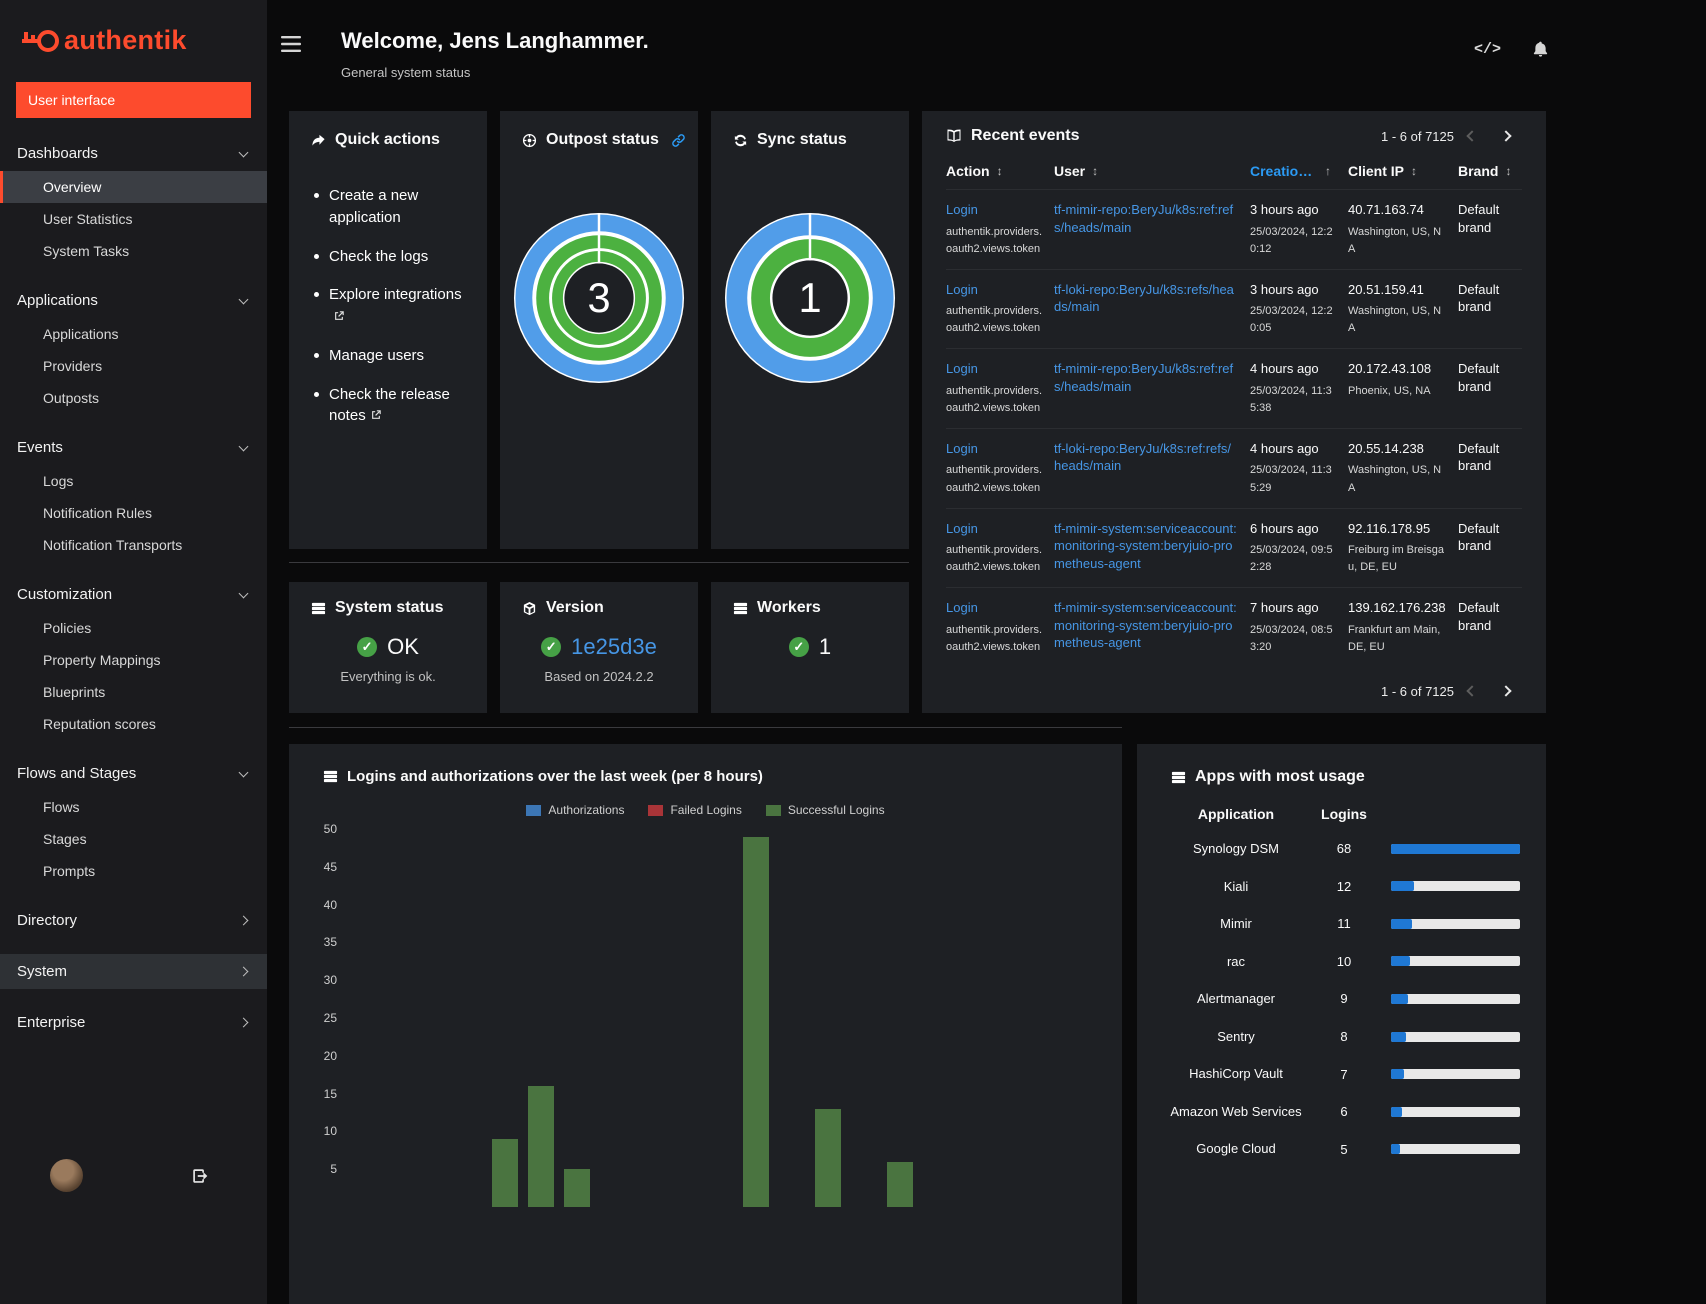 The image size is (1706, 1304). Describe the element at coordinates (1490, 171) in the screenshot. I see `column-header-brand: Brand ↕` at that location.